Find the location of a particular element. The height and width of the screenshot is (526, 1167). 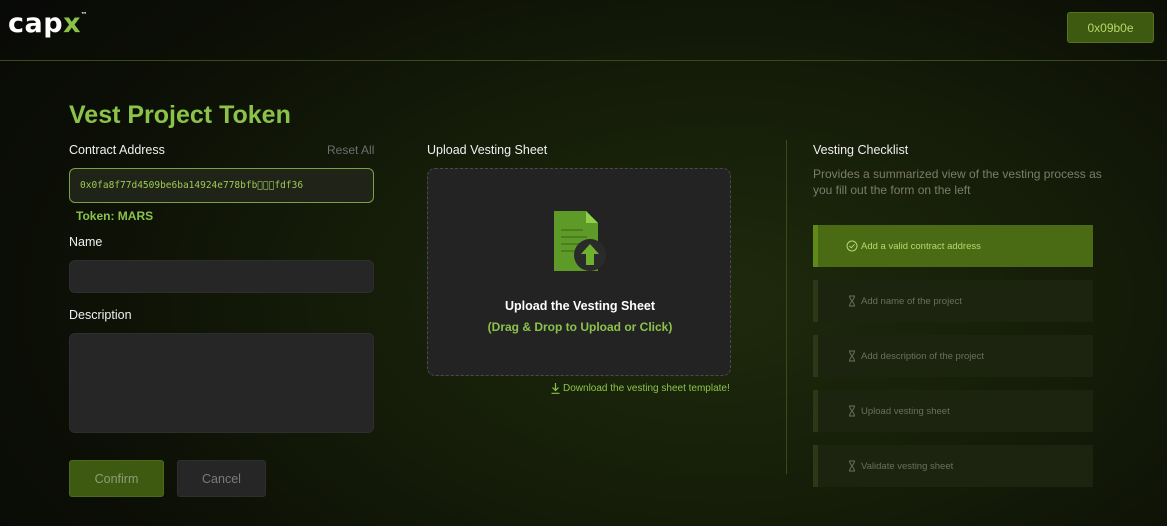

checklist-item-validate-sheet: Validate vesting sheet is located at coordinates (953, 466).